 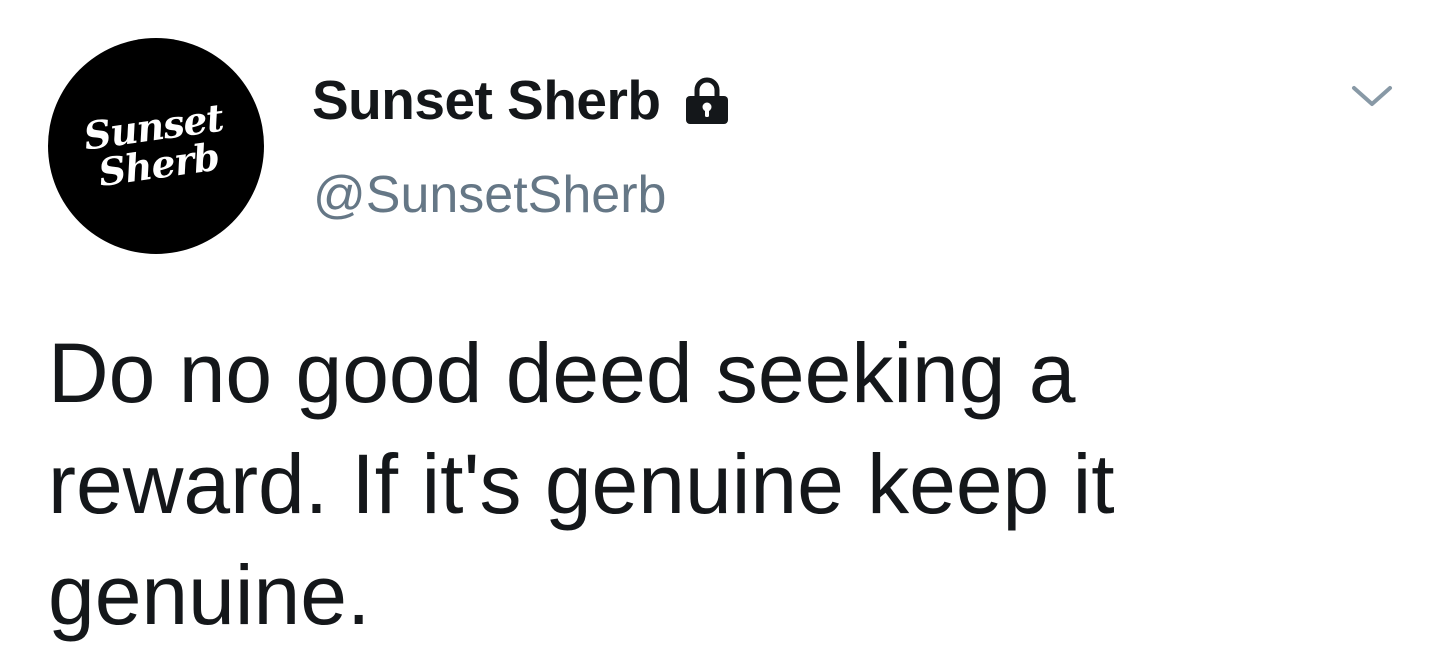 I want to click on avatar-logo: Sunset Sherb, so click(x=156, y=146).